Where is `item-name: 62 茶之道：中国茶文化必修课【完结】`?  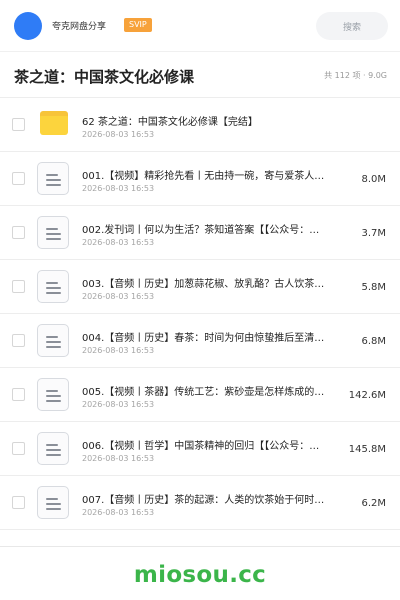 item-name: 62 茶之道：中国茶文化必修课【完结】 is located at coordinates (170, 122).